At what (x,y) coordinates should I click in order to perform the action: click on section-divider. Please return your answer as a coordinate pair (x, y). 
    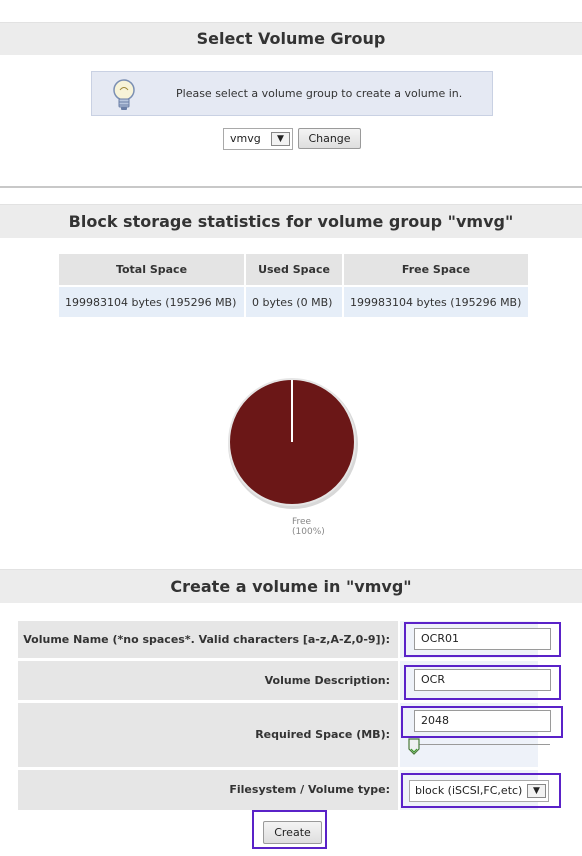
    Looking at the image, I should click on (291, 187).